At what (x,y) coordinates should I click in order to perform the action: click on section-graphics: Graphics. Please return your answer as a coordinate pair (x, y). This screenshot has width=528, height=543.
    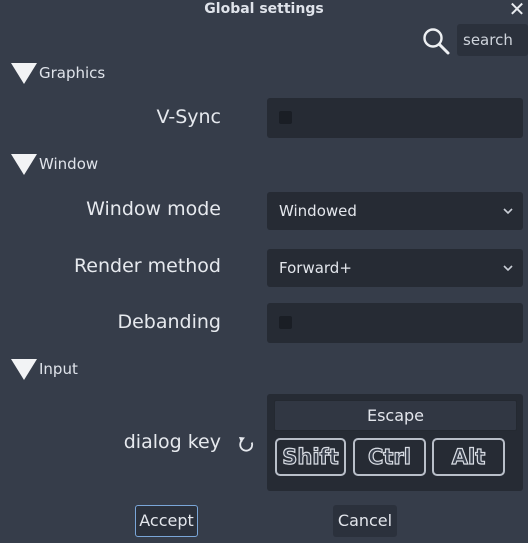
    Looking at the image, I should click on (57, 73).